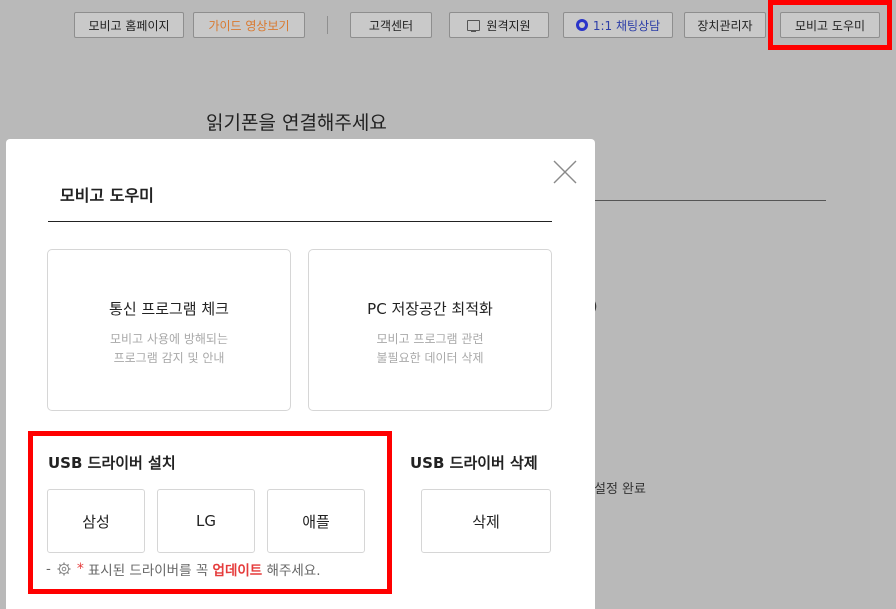  Describe the element at coordinates (316, 521) in the screenshot. I see `install-apple-button: 애플` at that location.